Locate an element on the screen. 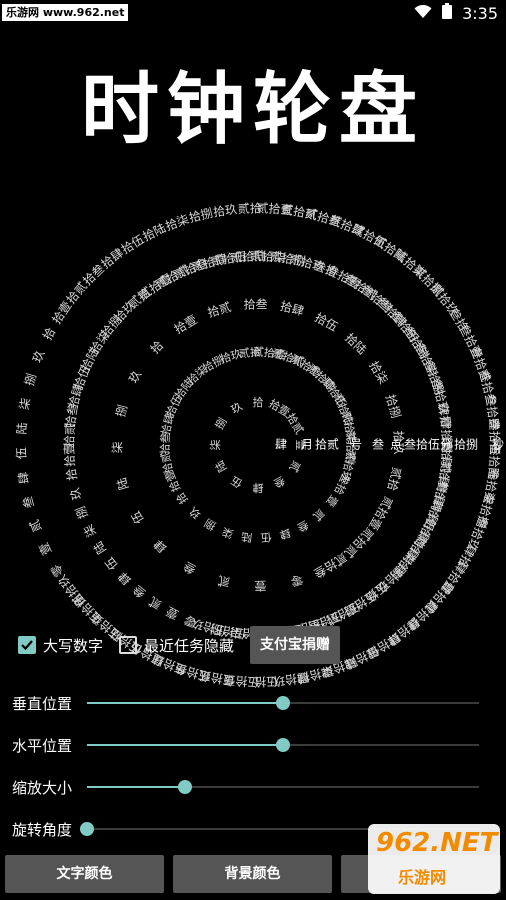 The height and width of the screenshot is (900, 506). slider-label: 垂直位置 is located at coordinates (42, 704).